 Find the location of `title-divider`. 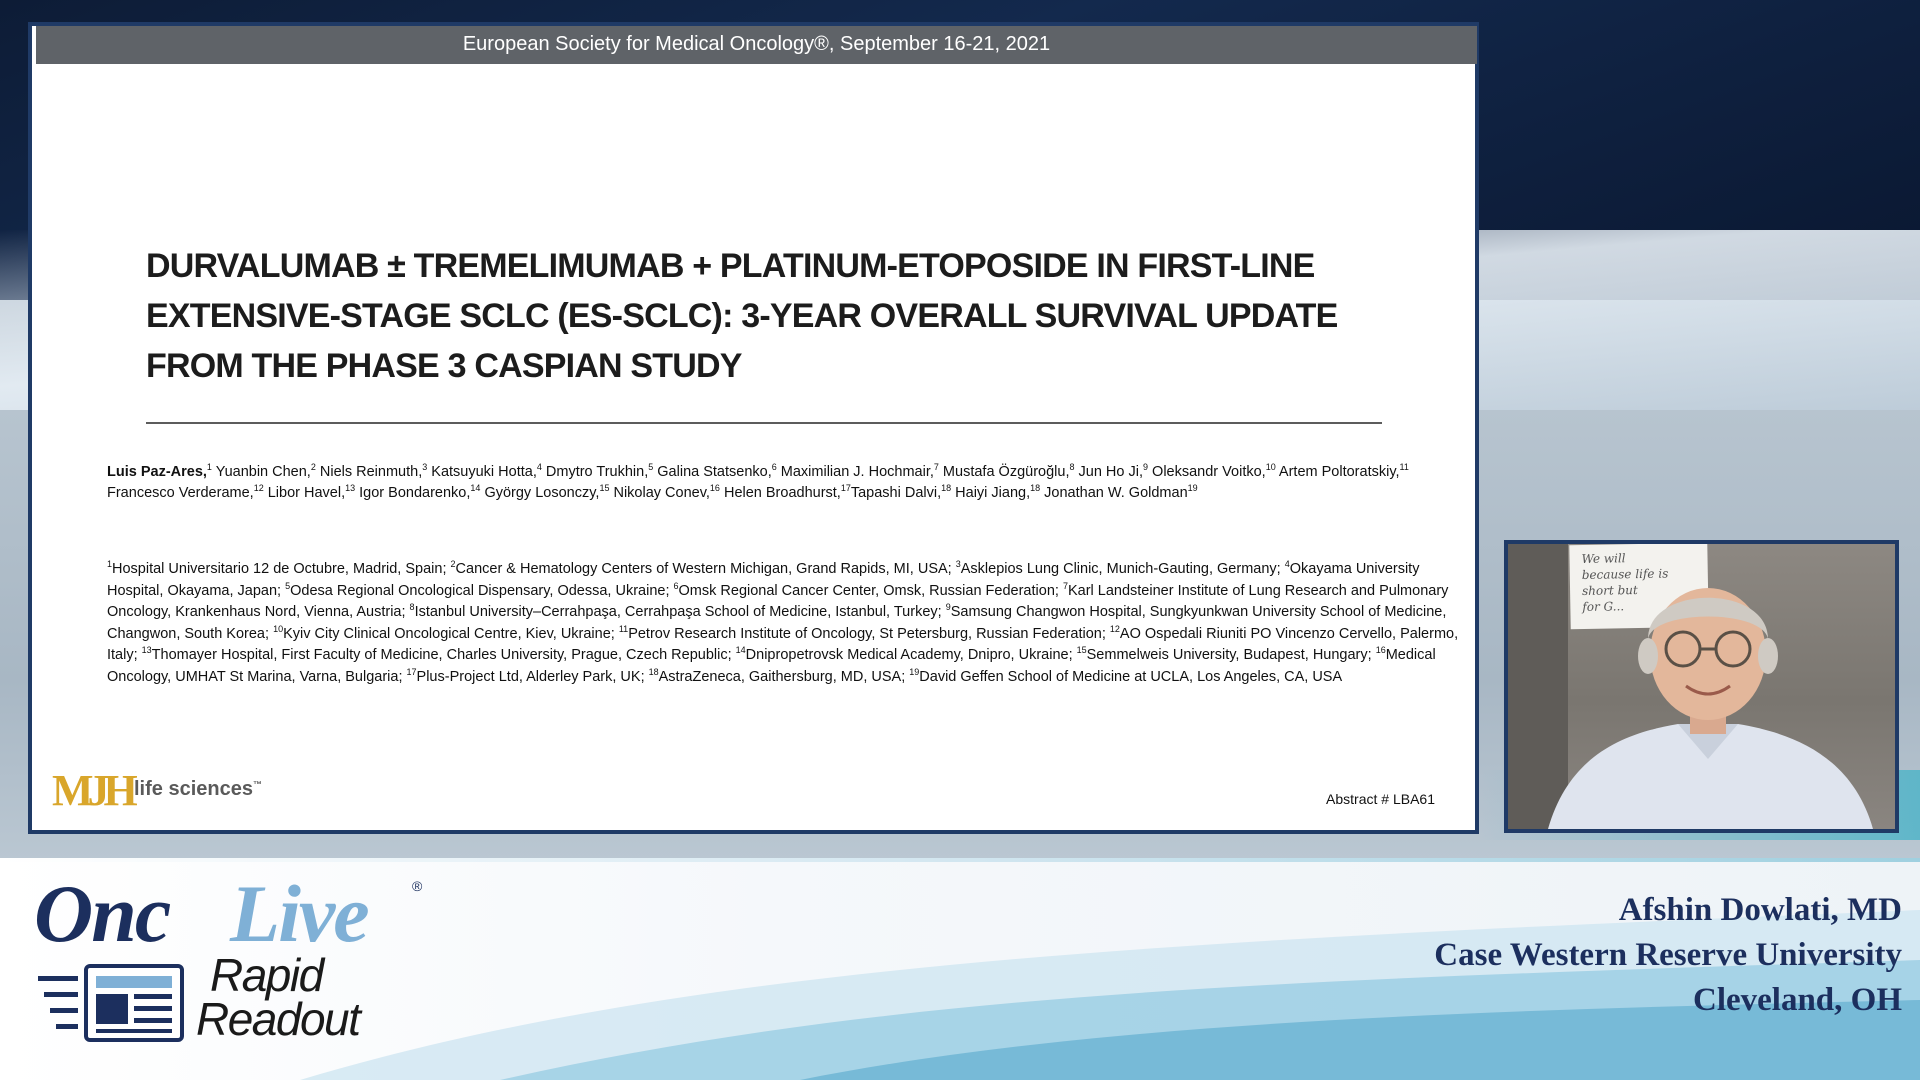

title-divider is located at coordinates (764, 423).